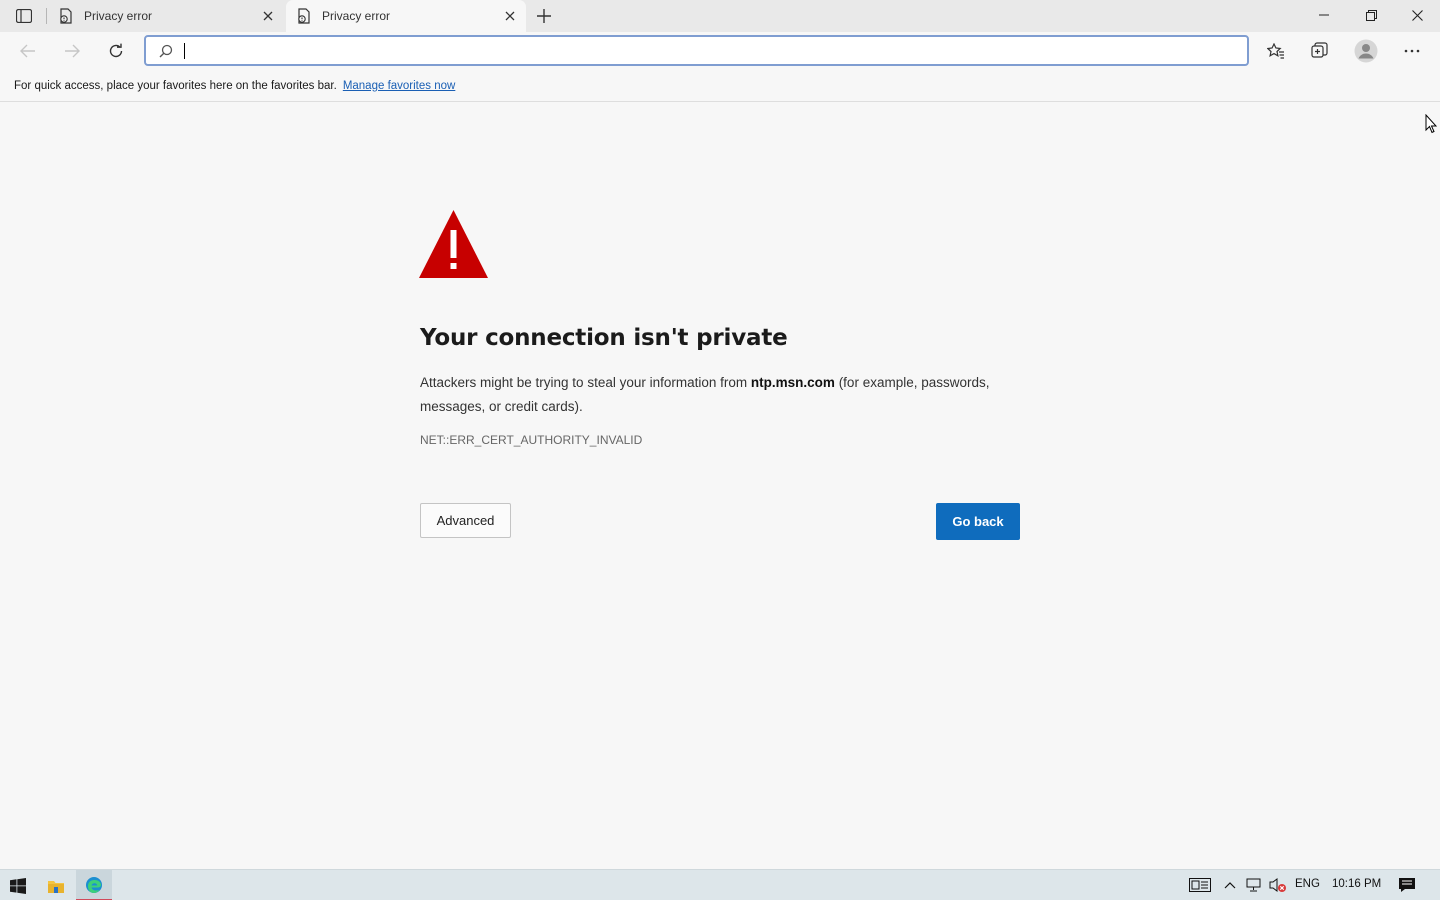  I want to click on news-widget-icon, so click(1200, 885).